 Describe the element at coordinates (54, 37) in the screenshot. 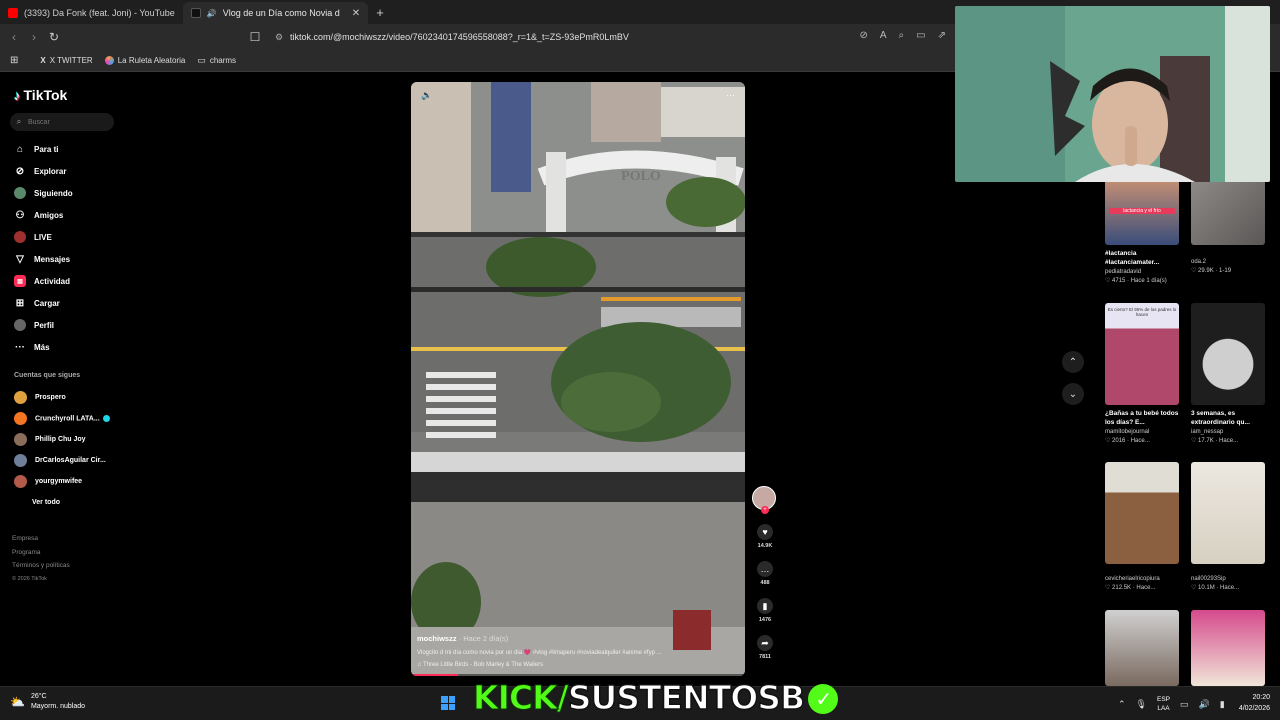

I see `reload-button: ↻` at that location.